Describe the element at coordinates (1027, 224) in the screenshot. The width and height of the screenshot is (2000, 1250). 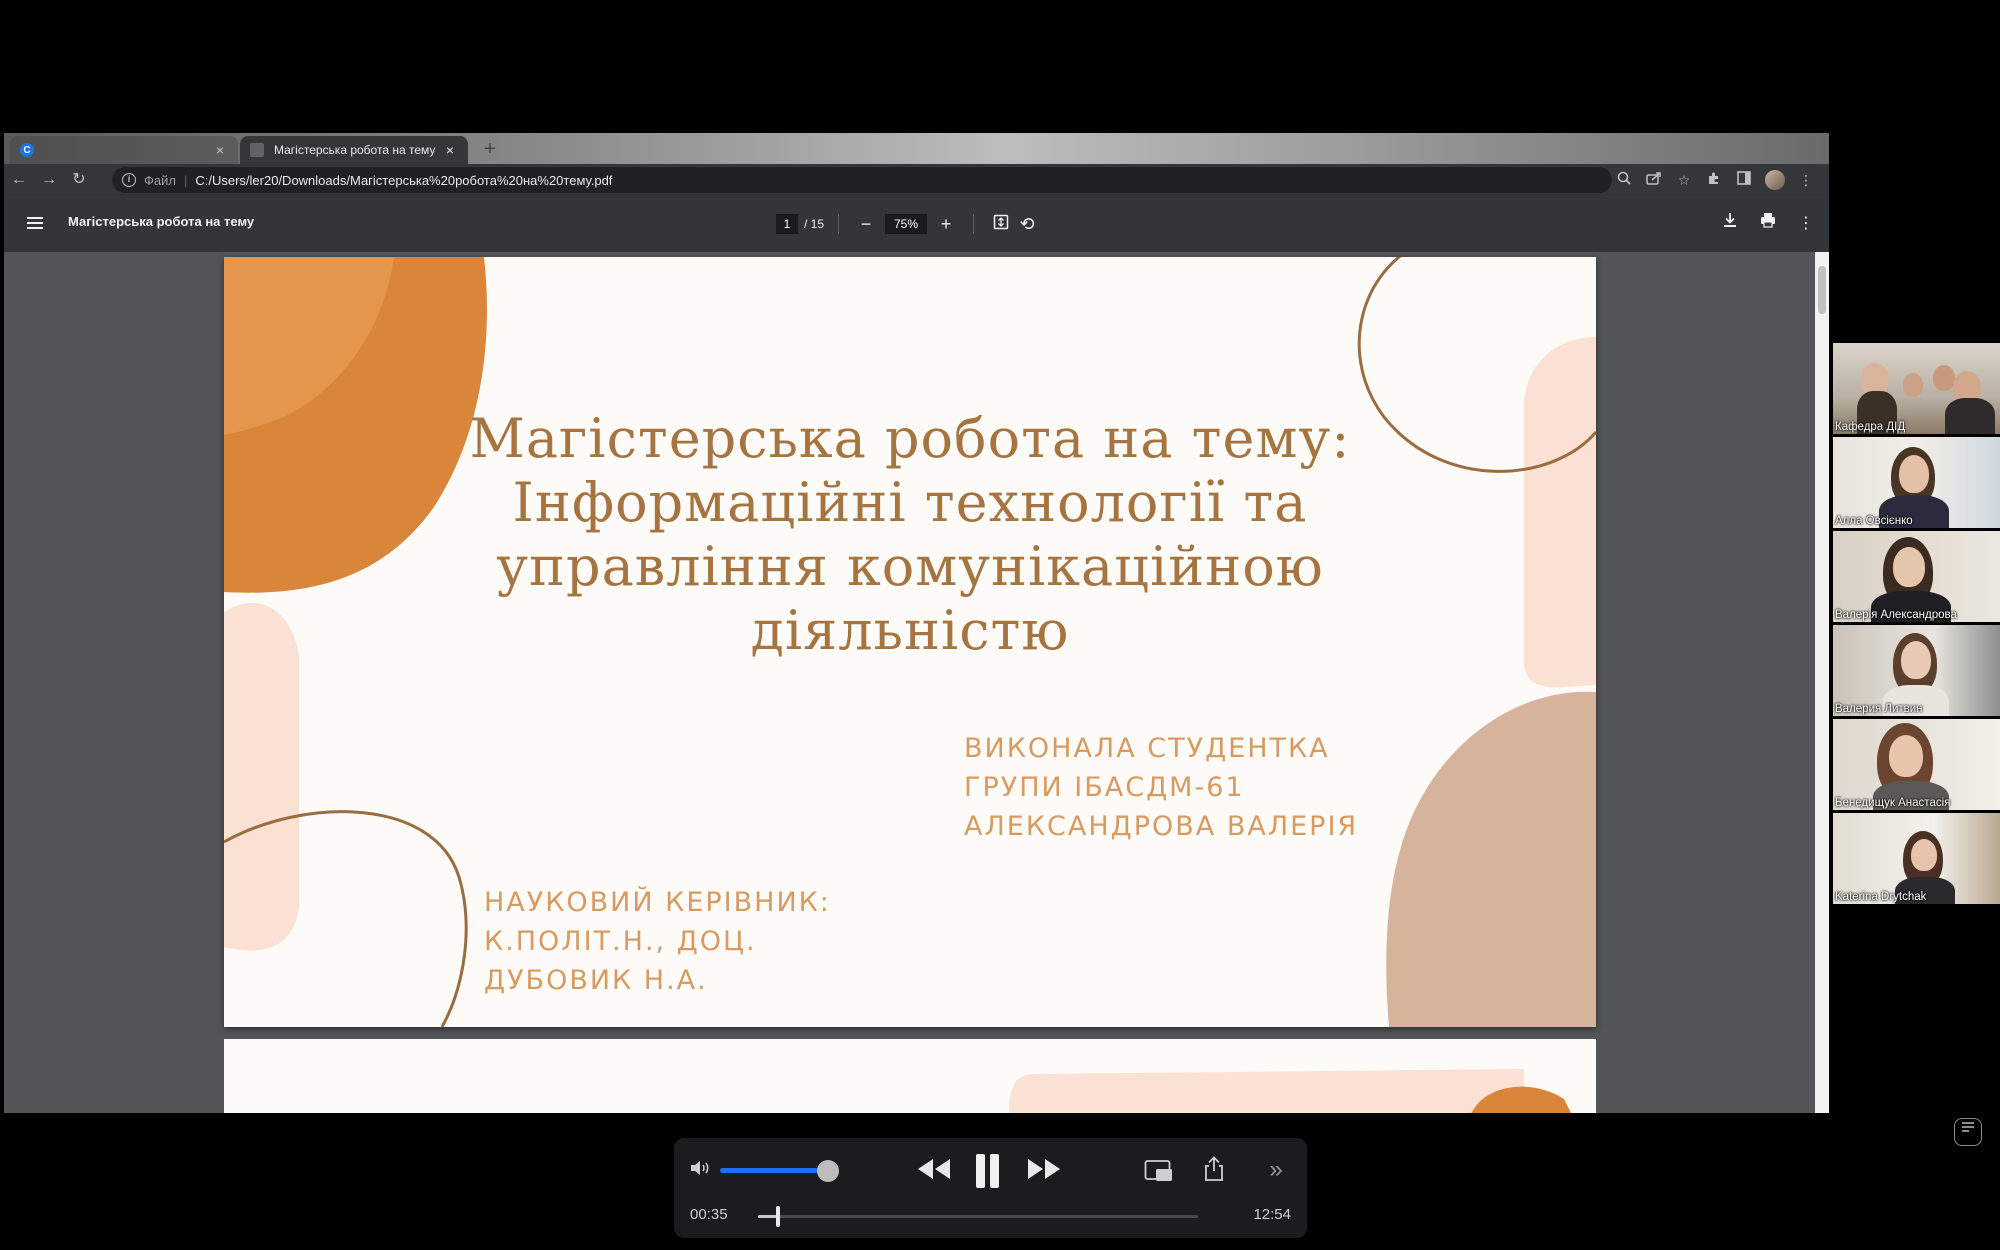
I see `rotate-icon: ⟲` at that location.